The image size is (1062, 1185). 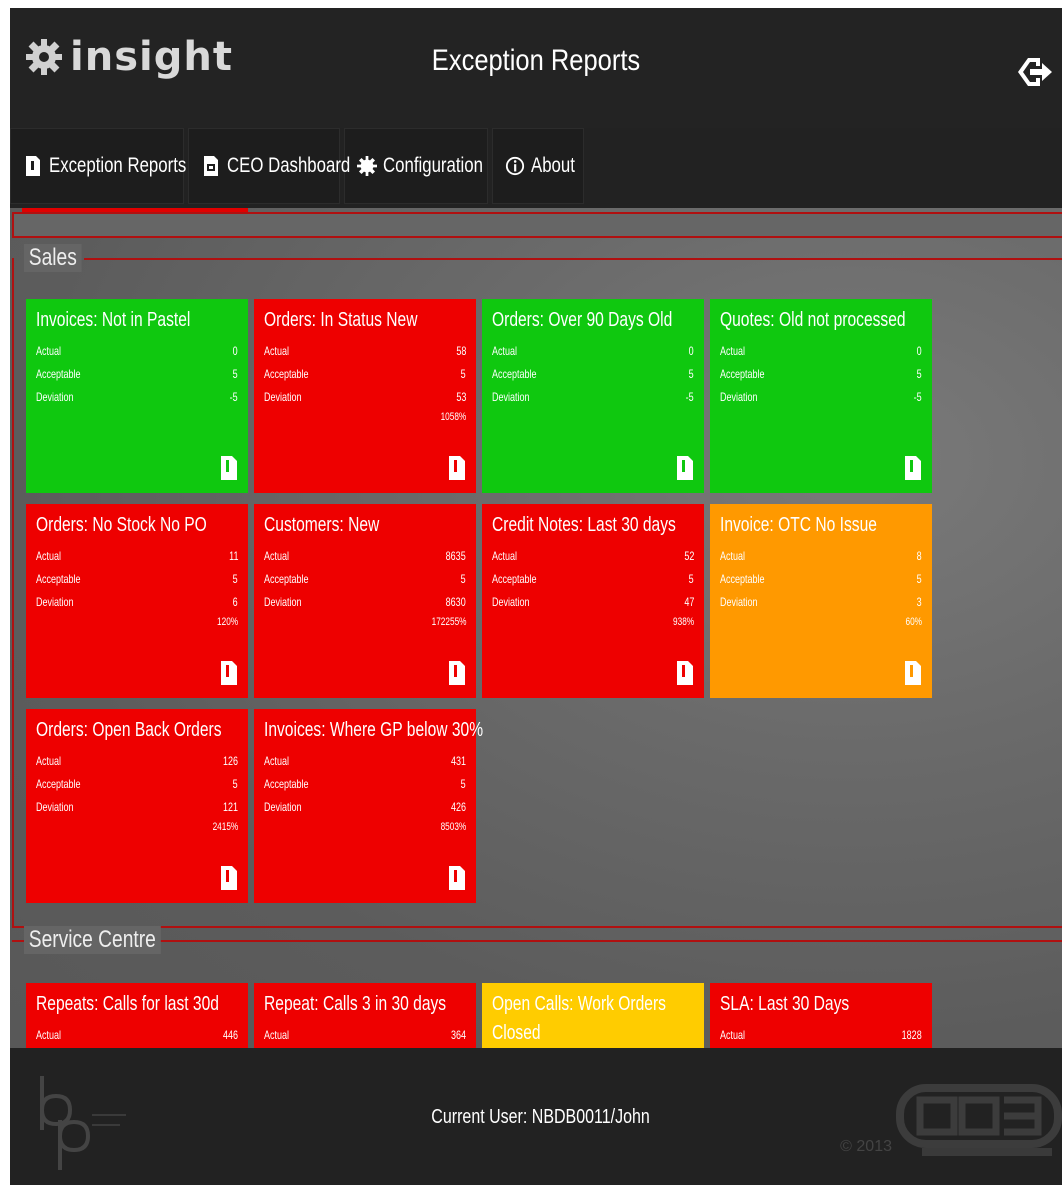 What do you see at coordinates (579, 1004) in the screenshot?
I see `tile-title-line-1: Open Calls: Work Orders` at bounding box center [579, 1004].